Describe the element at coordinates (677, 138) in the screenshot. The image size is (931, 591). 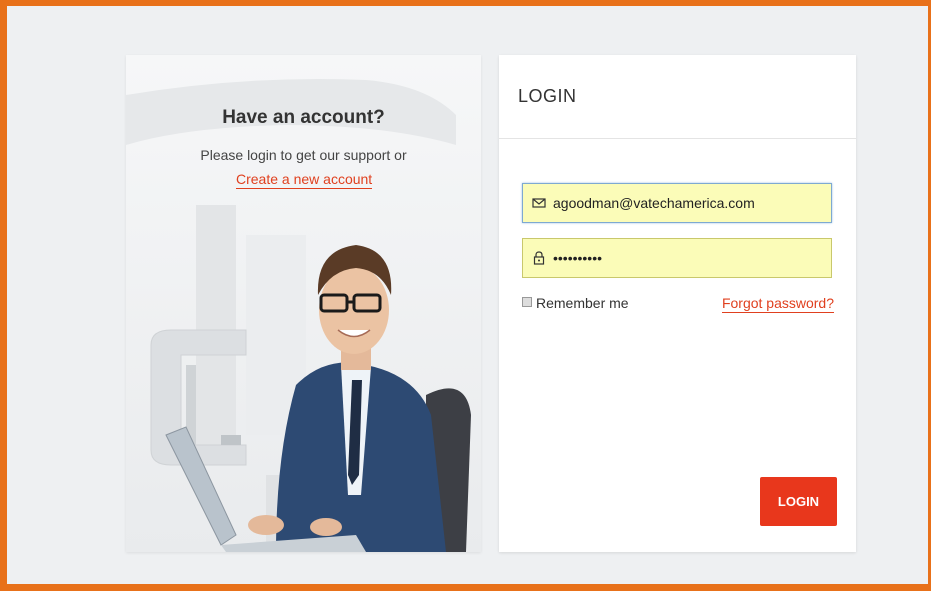
I see `header-divider` at that location.